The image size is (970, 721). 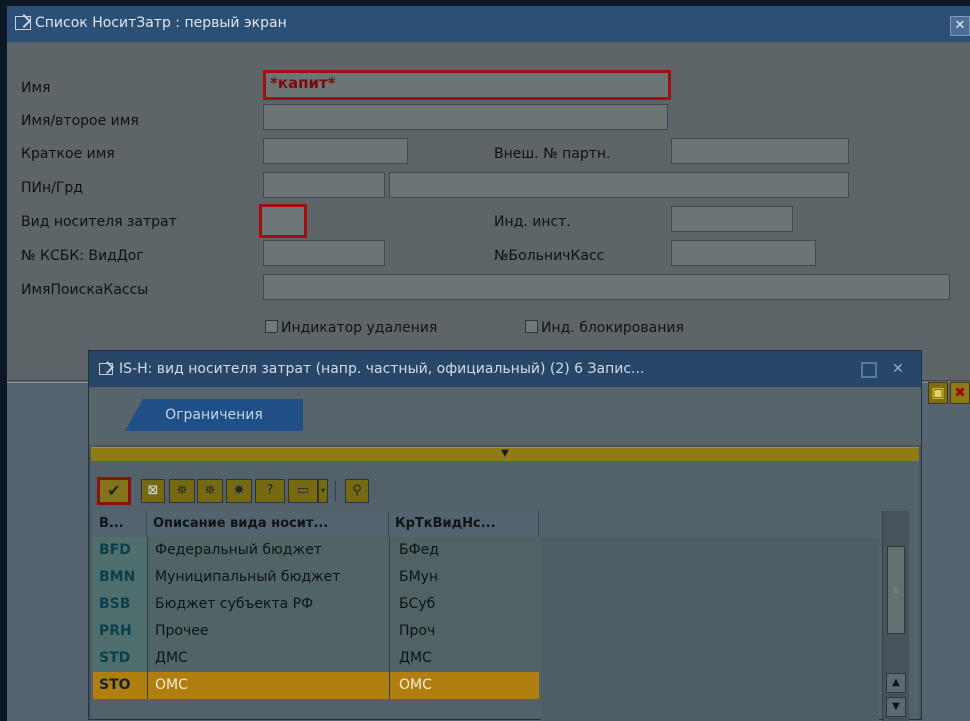 I want to click on row-short: БМун, so click(x=419, y=577).